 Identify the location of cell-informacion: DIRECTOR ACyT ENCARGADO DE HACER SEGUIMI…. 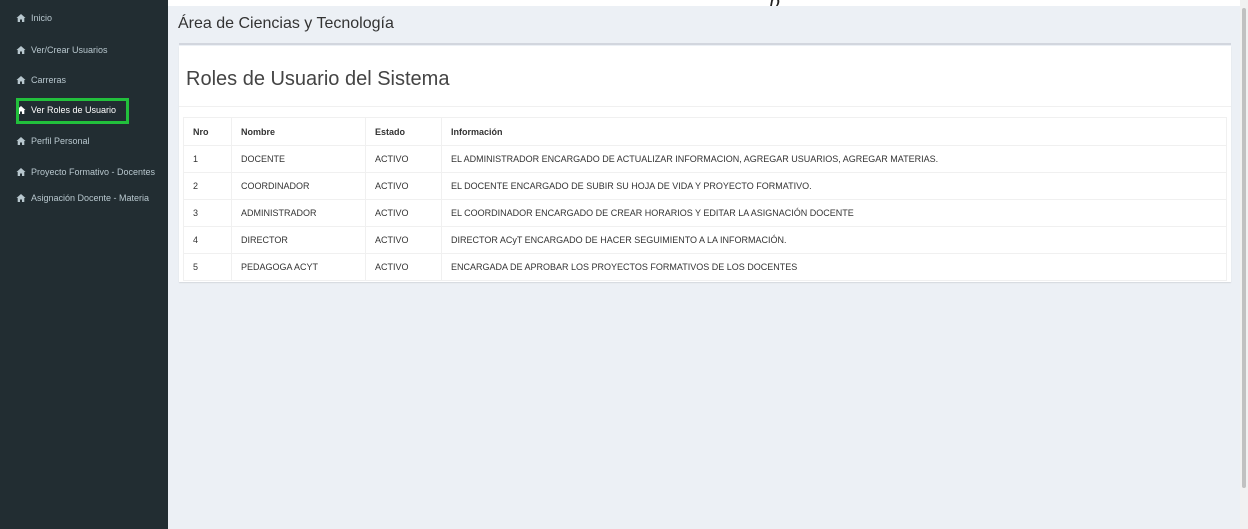
(834, 240).